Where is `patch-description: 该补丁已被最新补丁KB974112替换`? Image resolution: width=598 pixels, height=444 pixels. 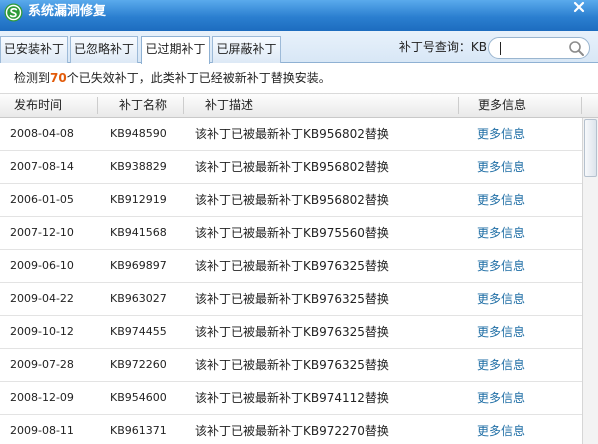
patch-description: 该补丁已被最新补丁KB974112替换 is located at coordinates (292, 398).